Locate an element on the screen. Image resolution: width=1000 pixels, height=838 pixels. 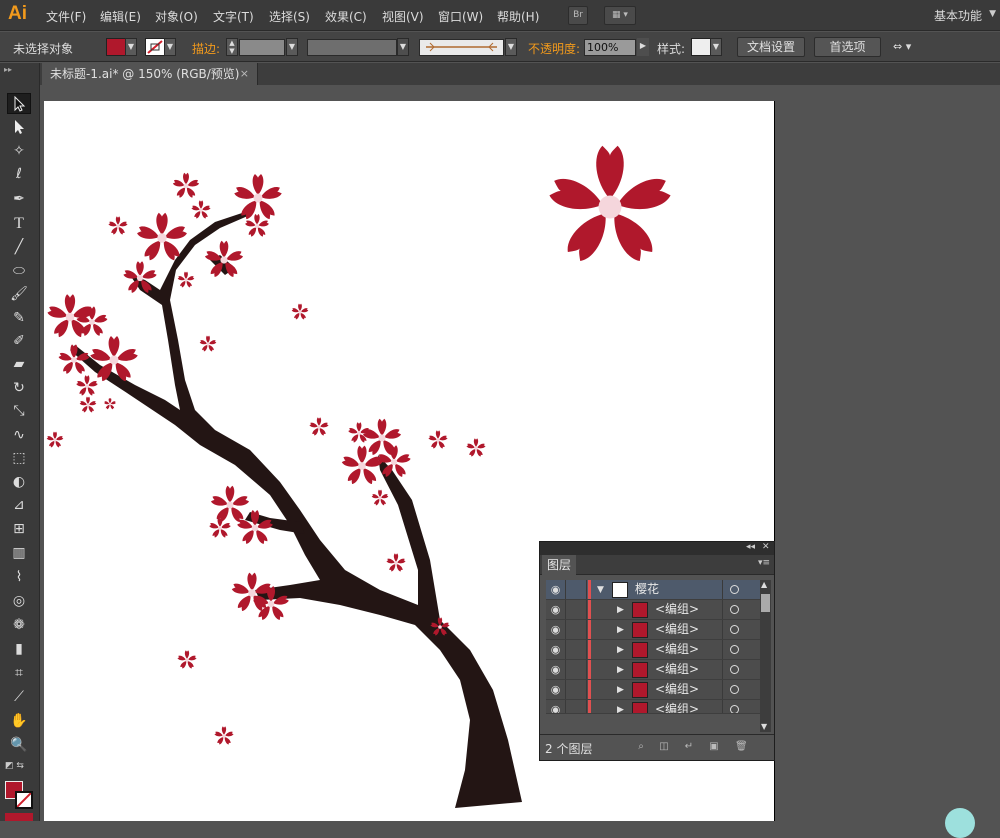
layer-row: ◉ ▼ 樱花 is located at coordinates (653, 590).